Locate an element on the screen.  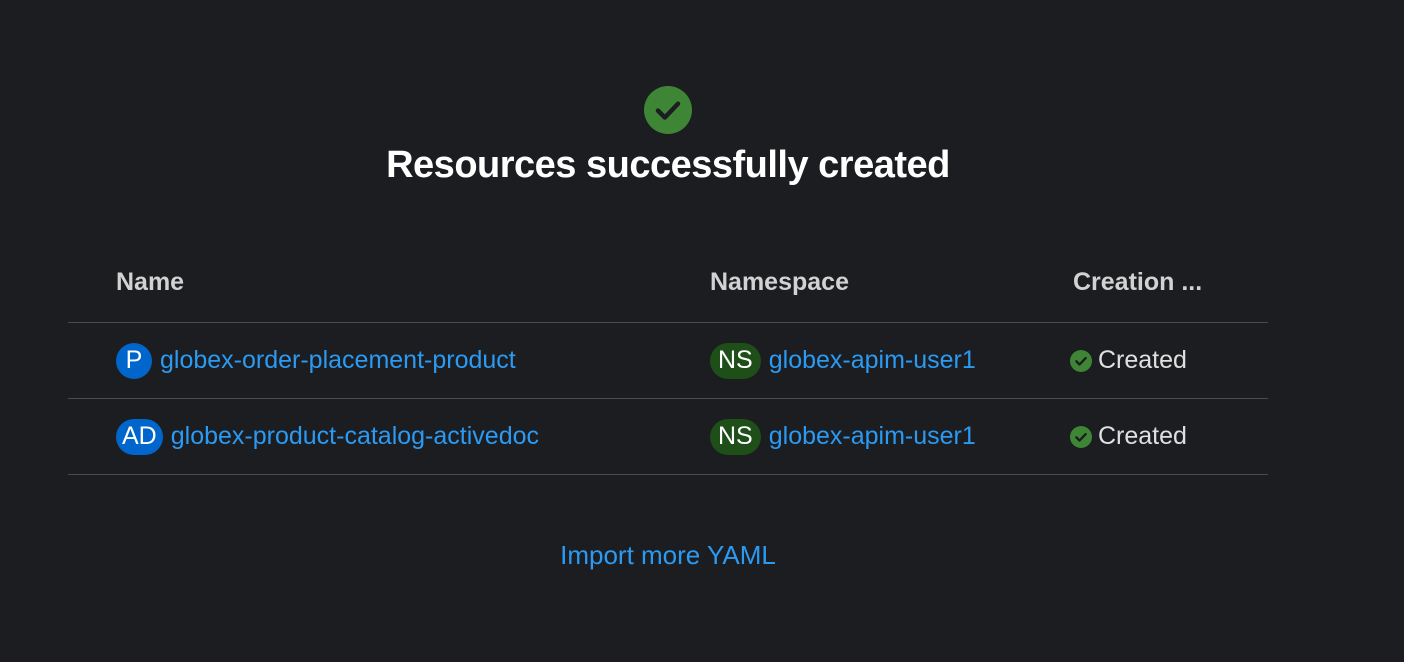
column-header-name: Name is located at coordinates (150, 282).